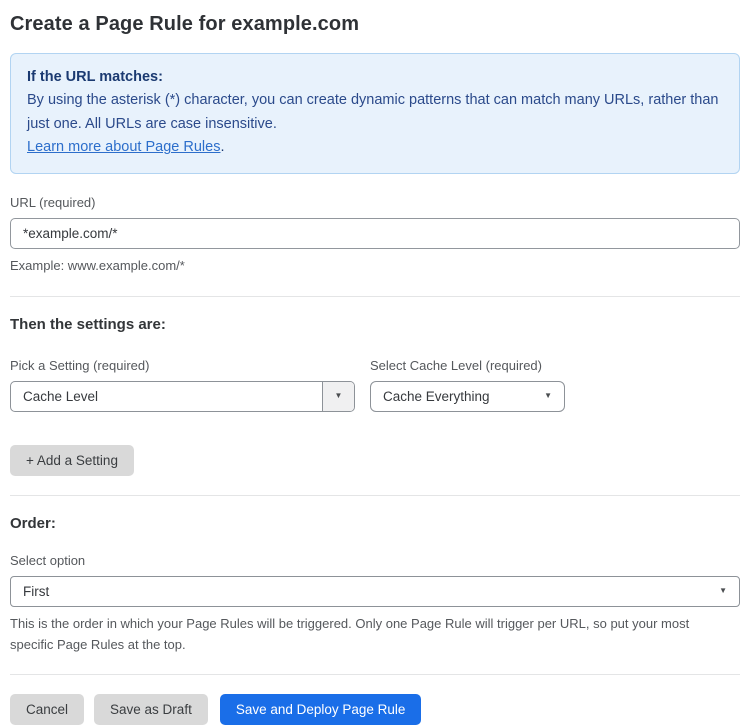 The height and width of the screenshot is (725, 750). What do you see at coordinates (375, 591) in the screenshot?
I see `order-select: First ▼` at bounding box center [375, 591].